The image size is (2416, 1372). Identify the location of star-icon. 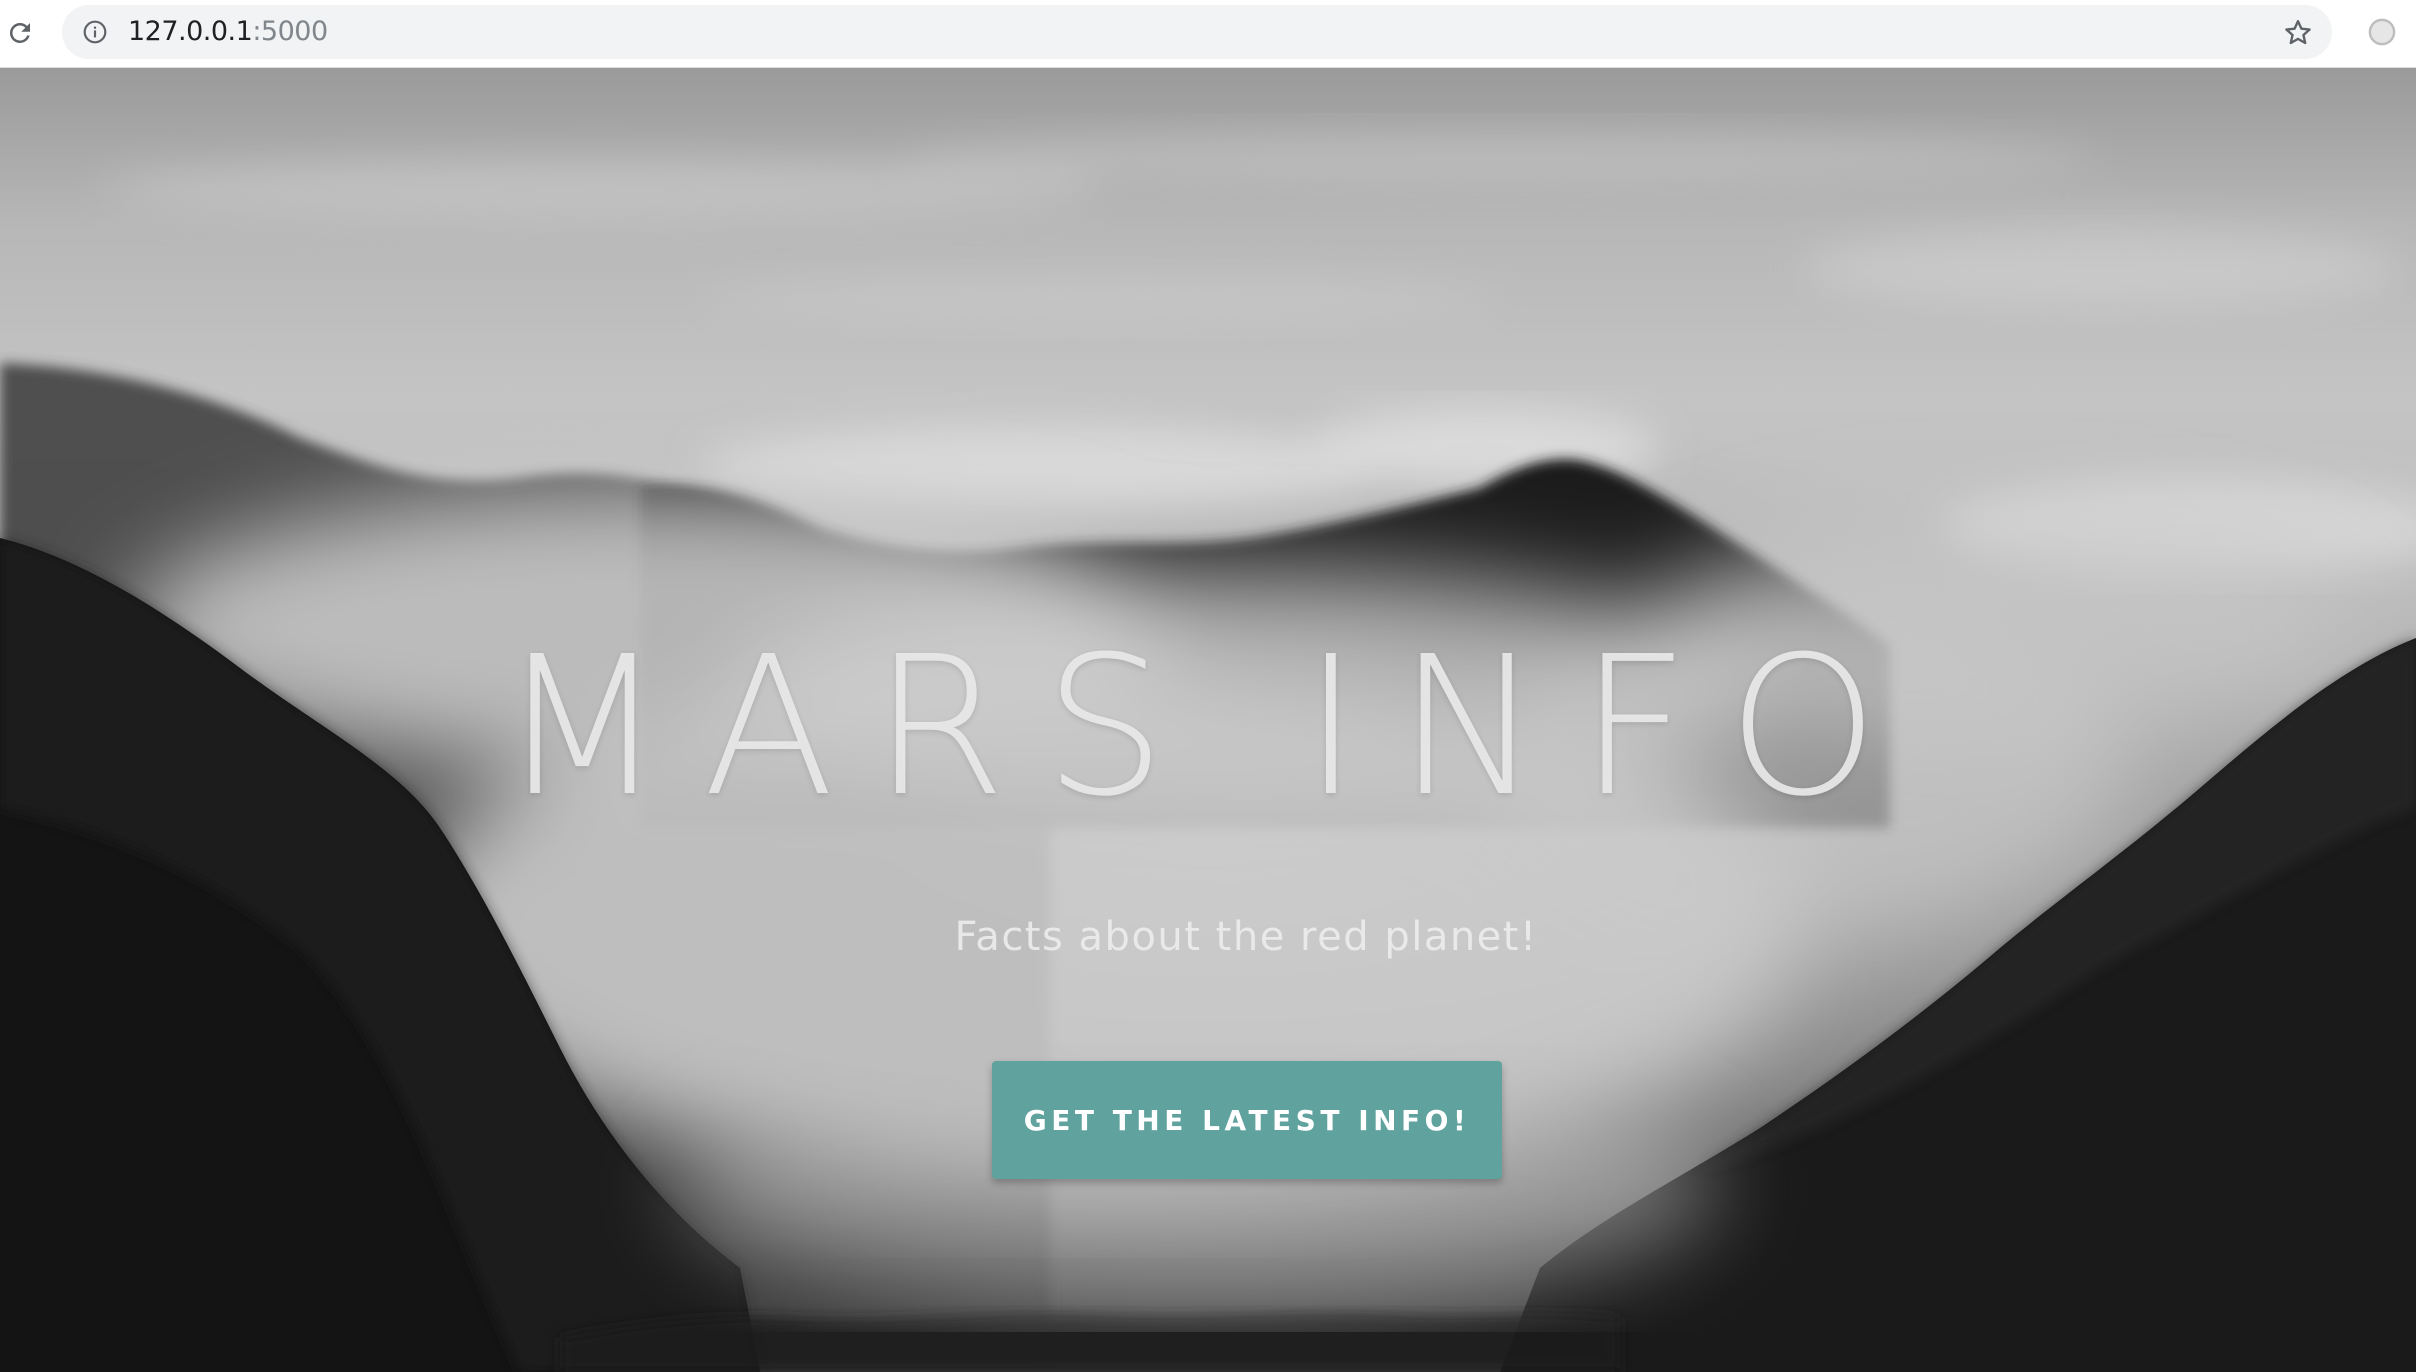
(2298, 33).